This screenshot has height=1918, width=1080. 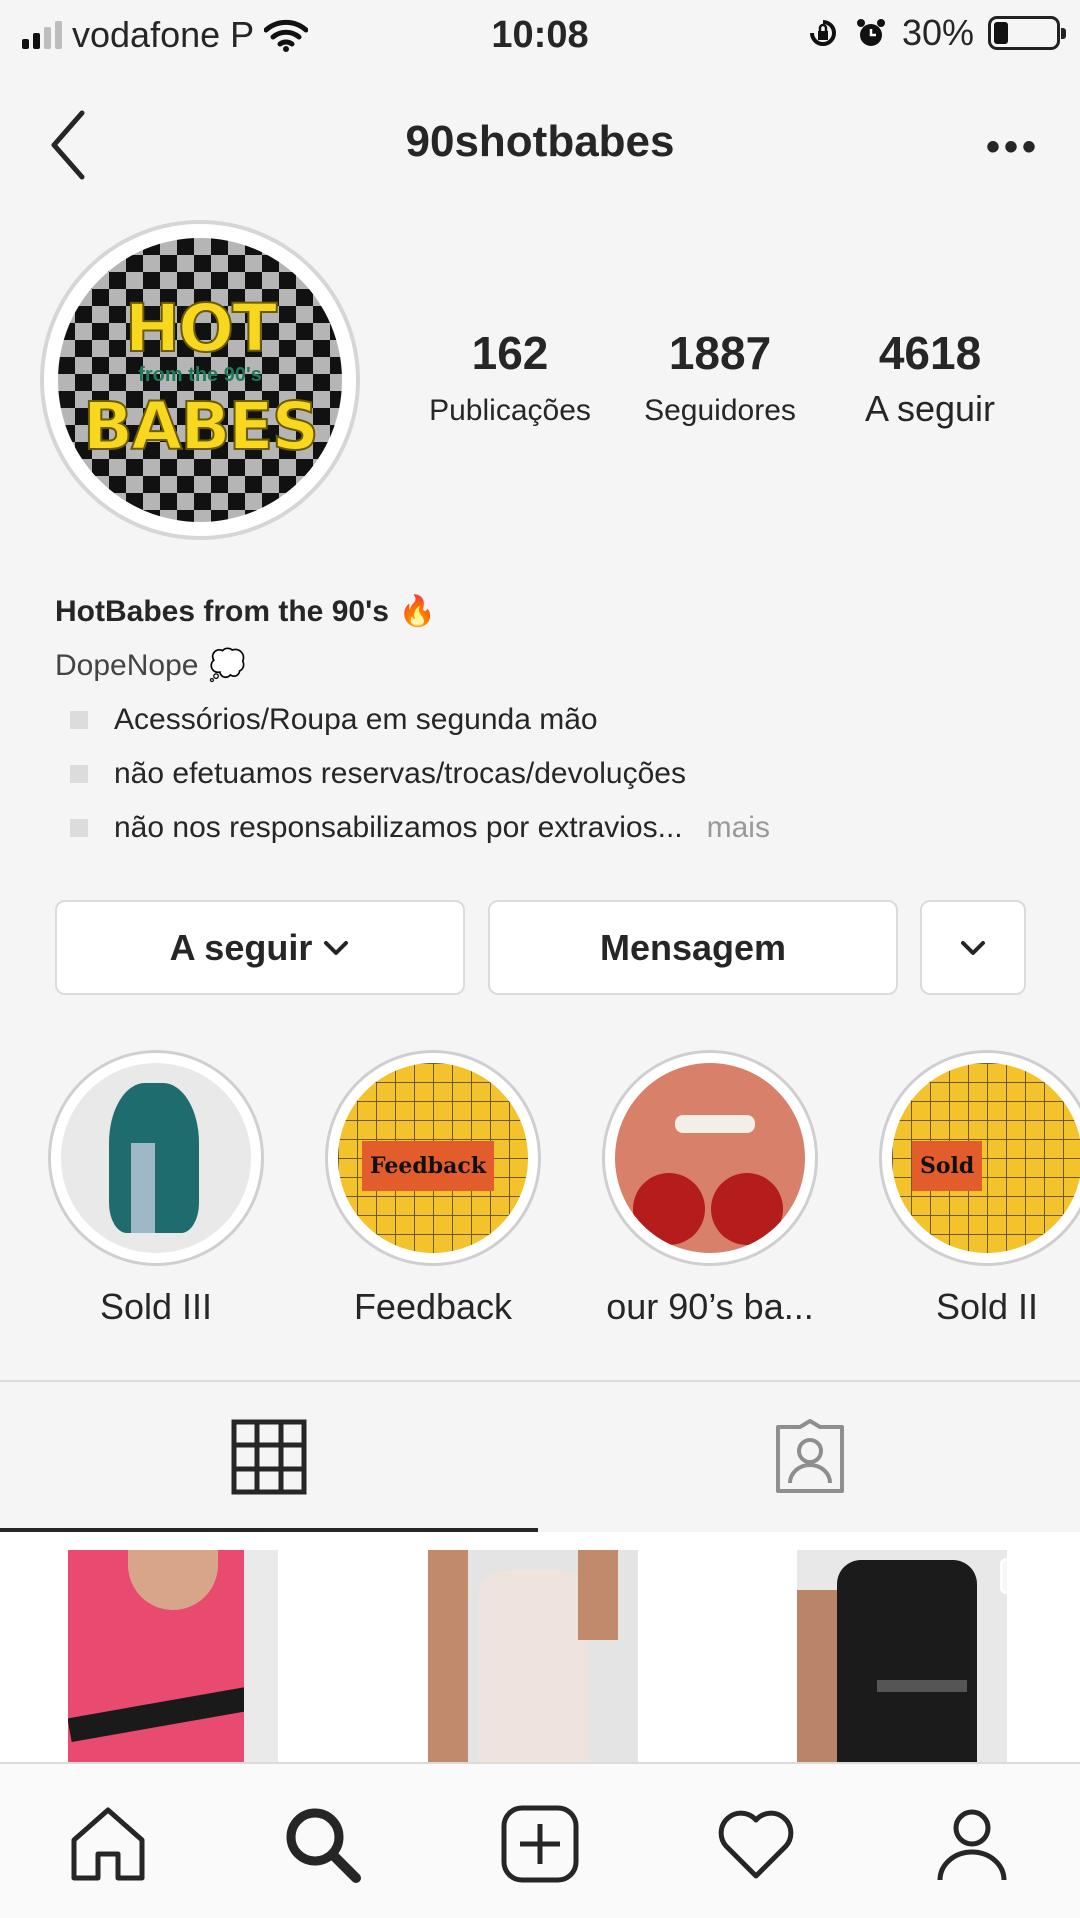 I want to click on fire-emoji: 🔥, so click(x=417, y=611).